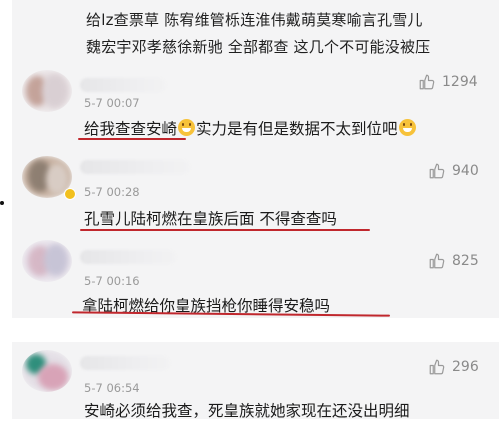 The width and height of the screenshot is (499, 421). I want to click on comment-timestamp: 5-7 00:16, so click(112, 281).